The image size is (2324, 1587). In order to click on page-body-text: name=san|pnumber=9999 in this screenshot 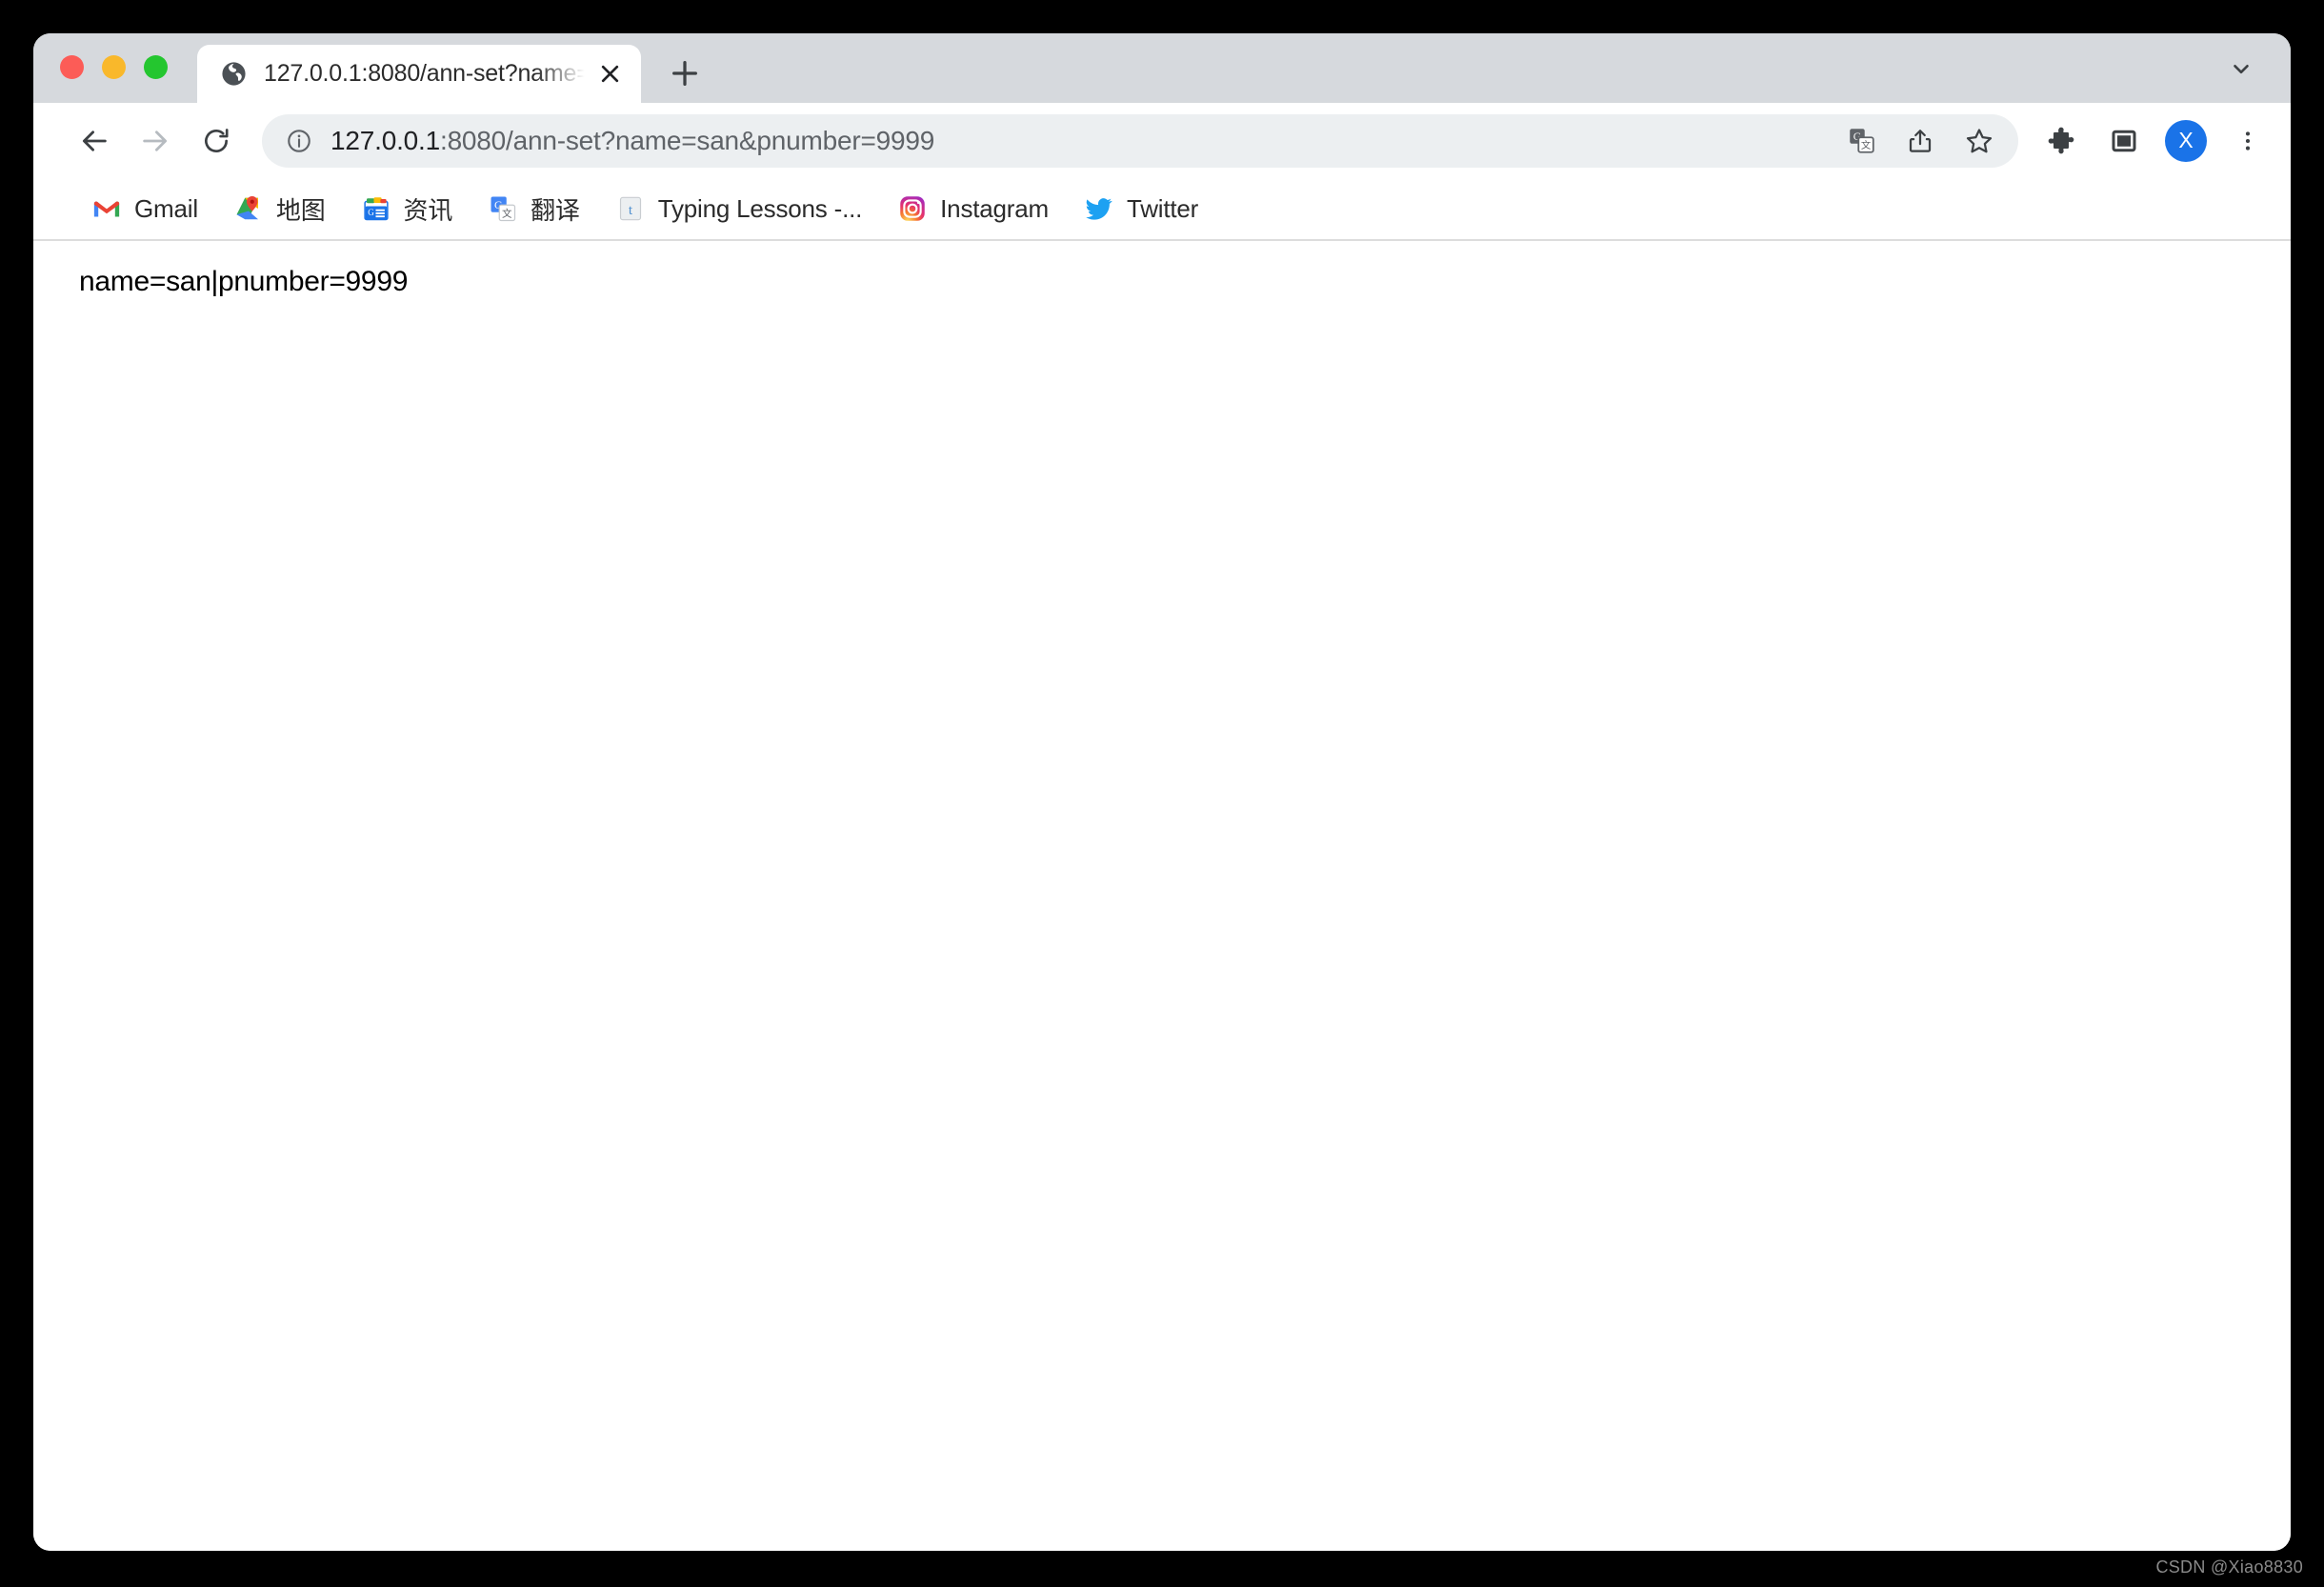, I will do `click(244, 281)`.